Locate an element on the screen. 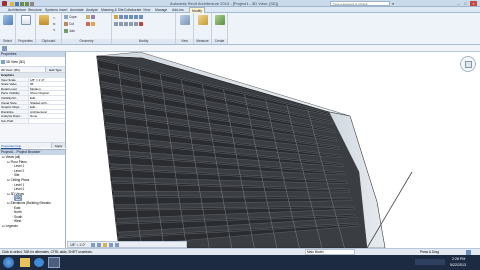 The width and height of the screenshot is (480, 270). ruler-icon is located at coordinates (203, 20).